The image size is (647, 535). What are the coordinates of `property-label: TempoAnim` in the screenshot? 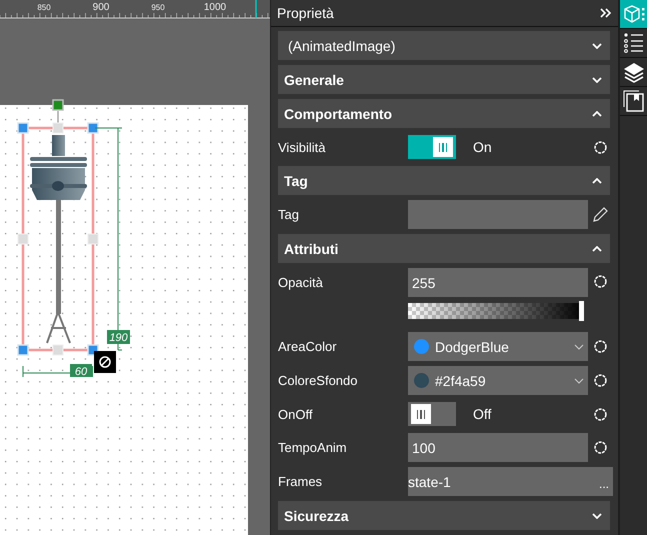 It's located at (313, 447).